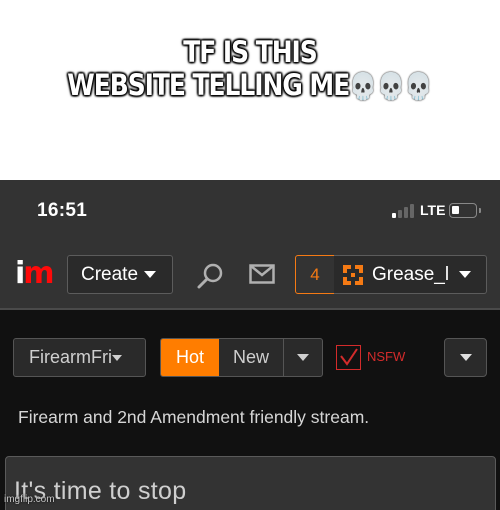  I want to click on caption-line-2-text: WEBSITE TELLING ME, so click(208, 85).